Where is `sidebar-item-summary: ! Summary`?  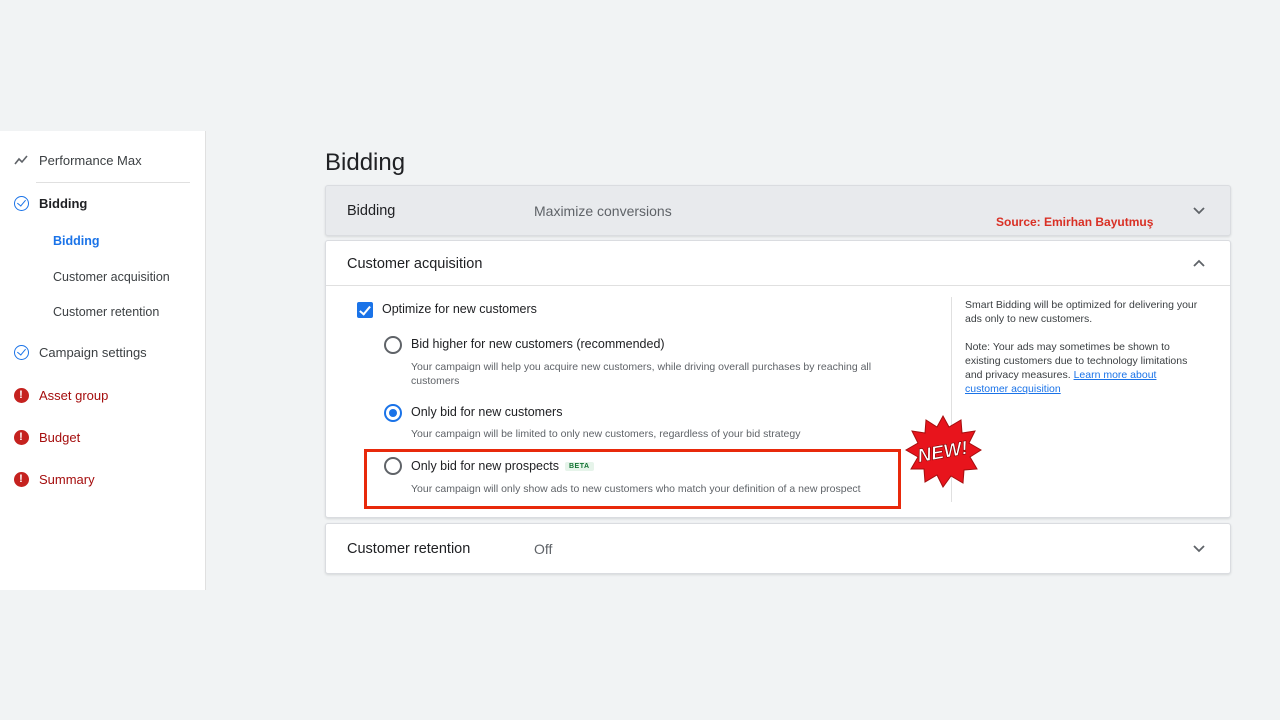 sidebar-item-summary: ! Summary is located at coordinates (53, 479).